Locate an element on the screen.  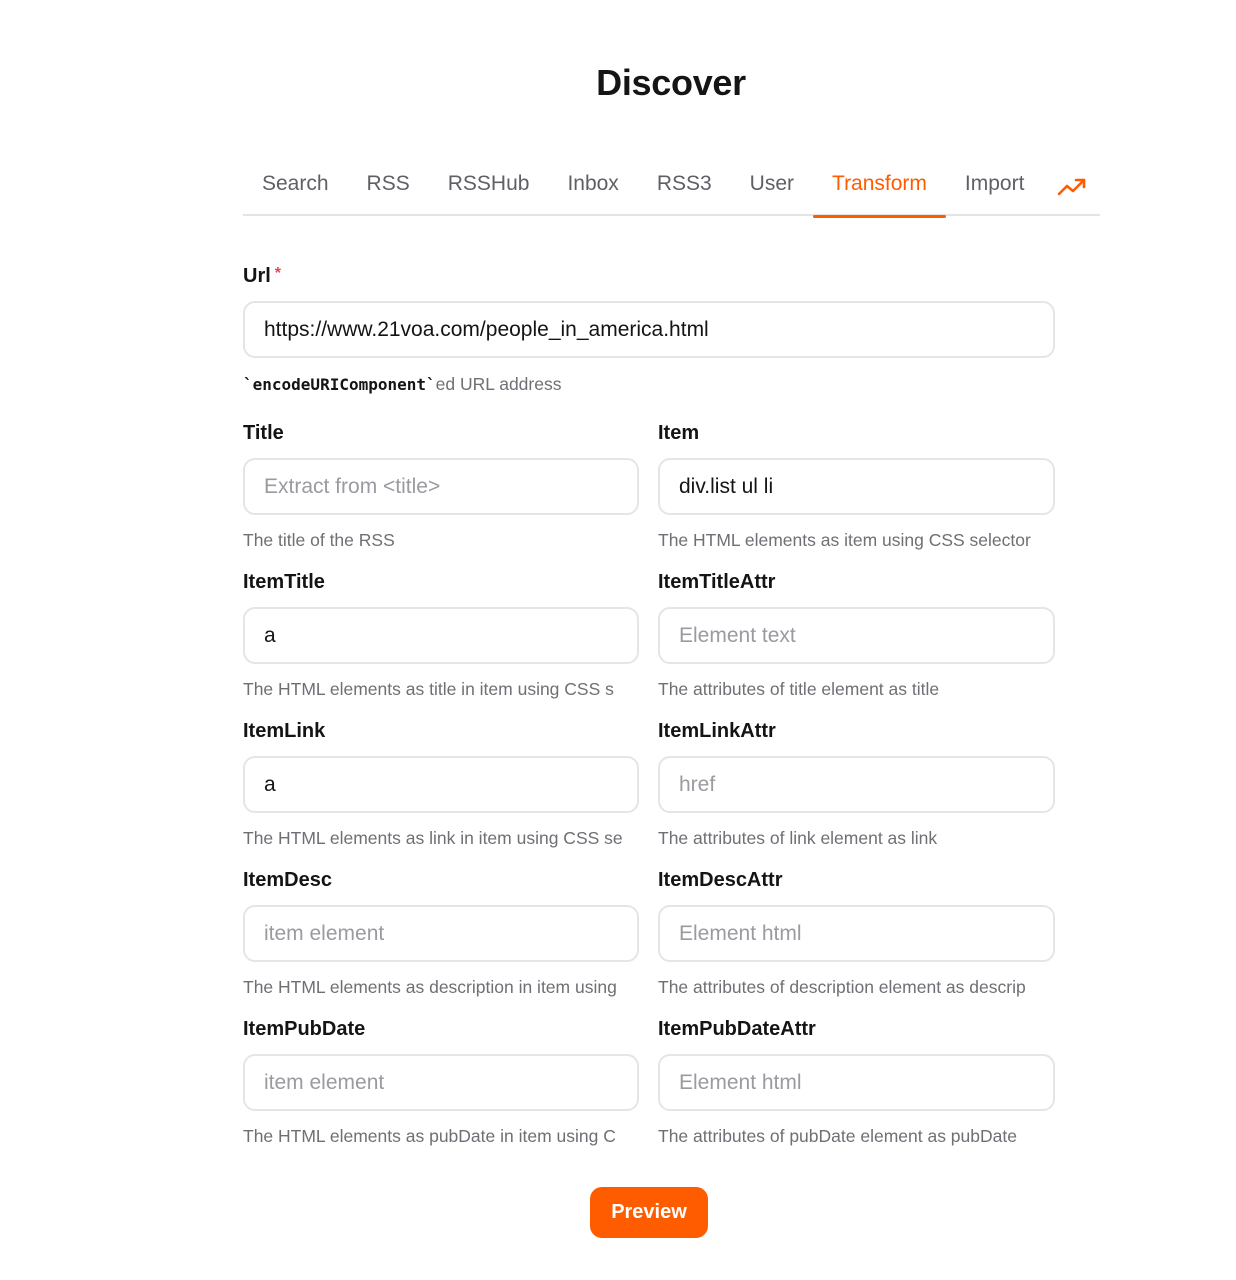
item-desc-attr-label: ItemDescAttr is located at coordinates (720, 880).